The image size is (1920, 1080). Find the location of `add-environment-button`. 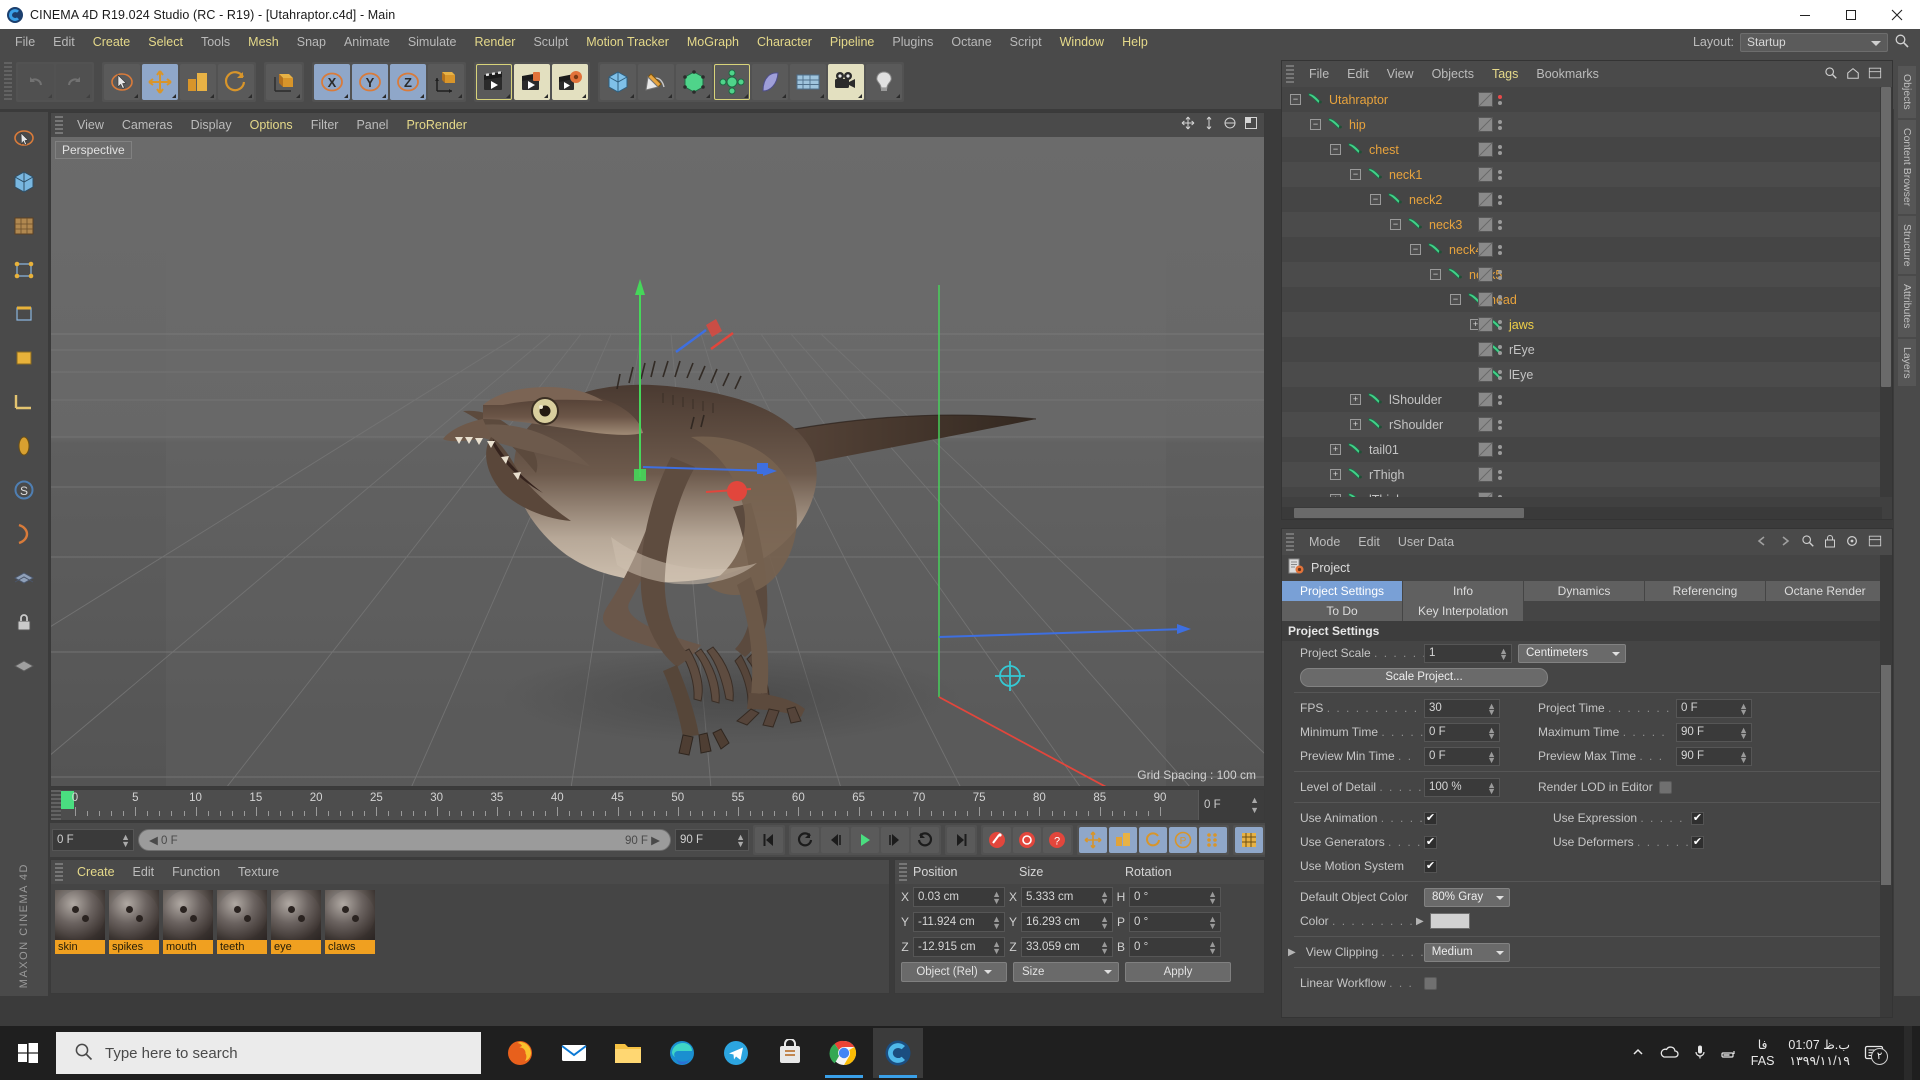

add-environment-button is located at coordinates (808, 82).